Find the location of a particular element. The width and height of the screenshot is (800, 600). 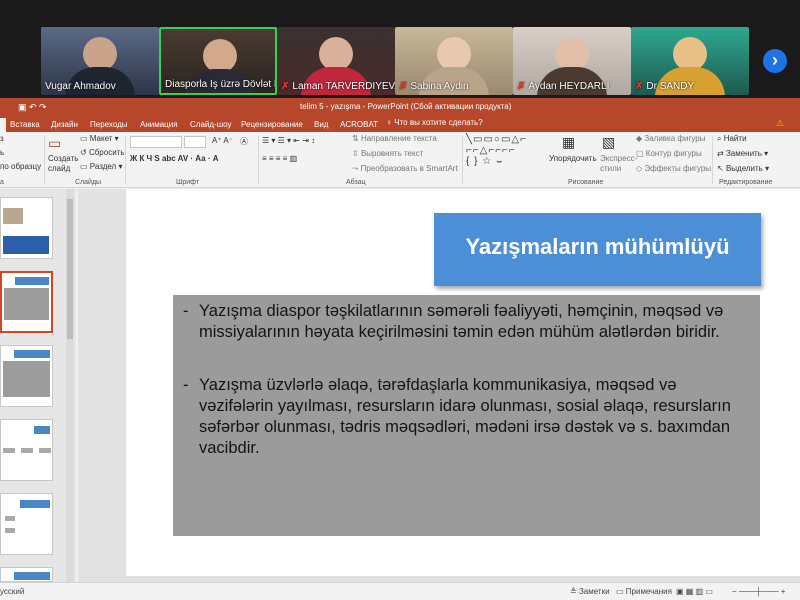

participant-name-row: ✗ Sabina Aydin is located at coordinates (454, 86).